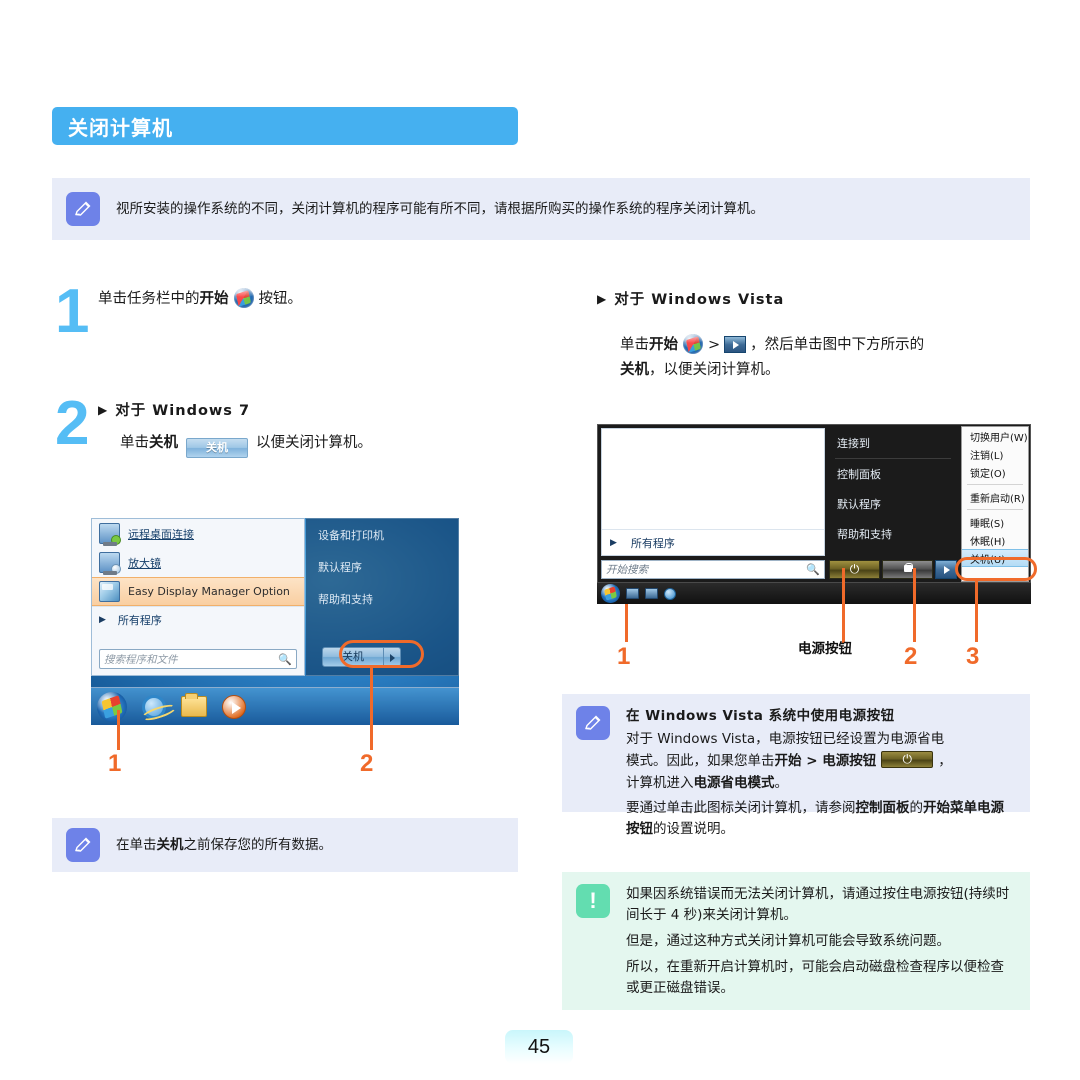 The width and height of the screenshot is (1080, 1080). Describe the element at coordinates (946, 569) in the screenshot. I see `arrow-right-icon` at that location.